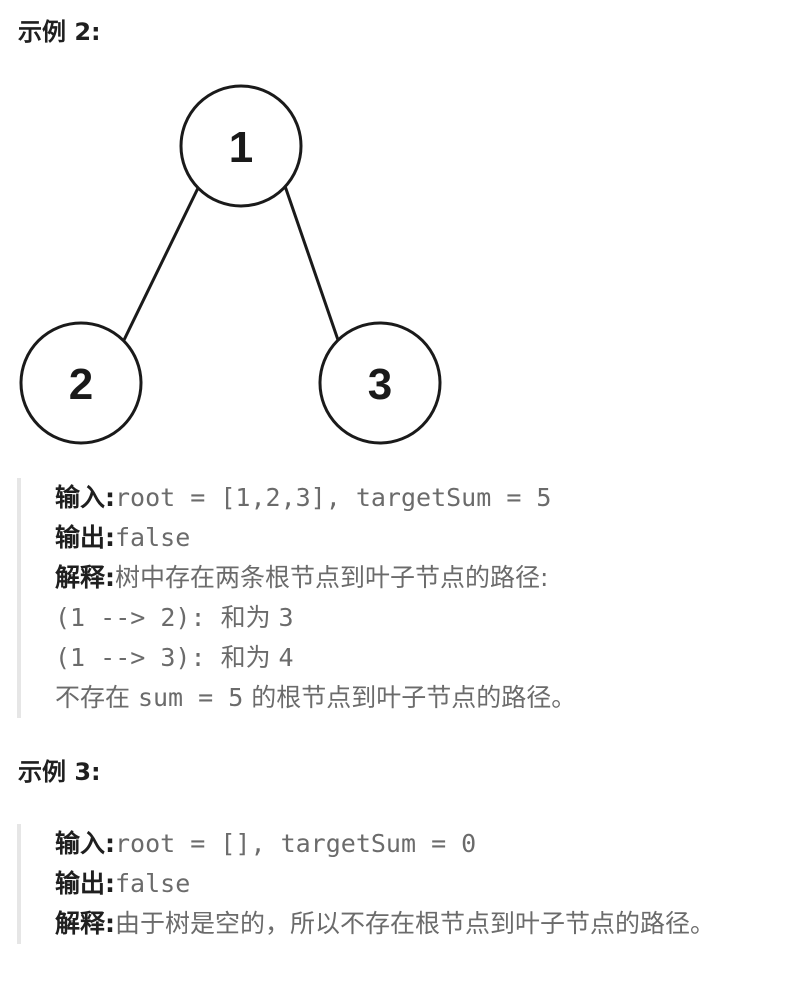 The image size is (802, 990). Describe the element at coordinates (81, 384) in the screenshot. I see `tree-node-left-label: 2` at that location.